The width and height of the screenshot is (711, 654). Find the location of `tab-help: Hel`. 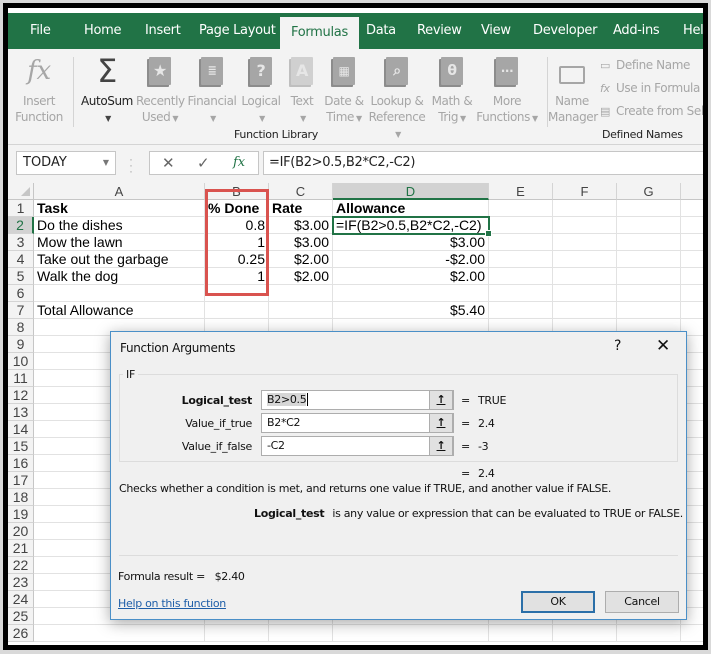

tab-help: Hel is located at coordinates (693, 31).